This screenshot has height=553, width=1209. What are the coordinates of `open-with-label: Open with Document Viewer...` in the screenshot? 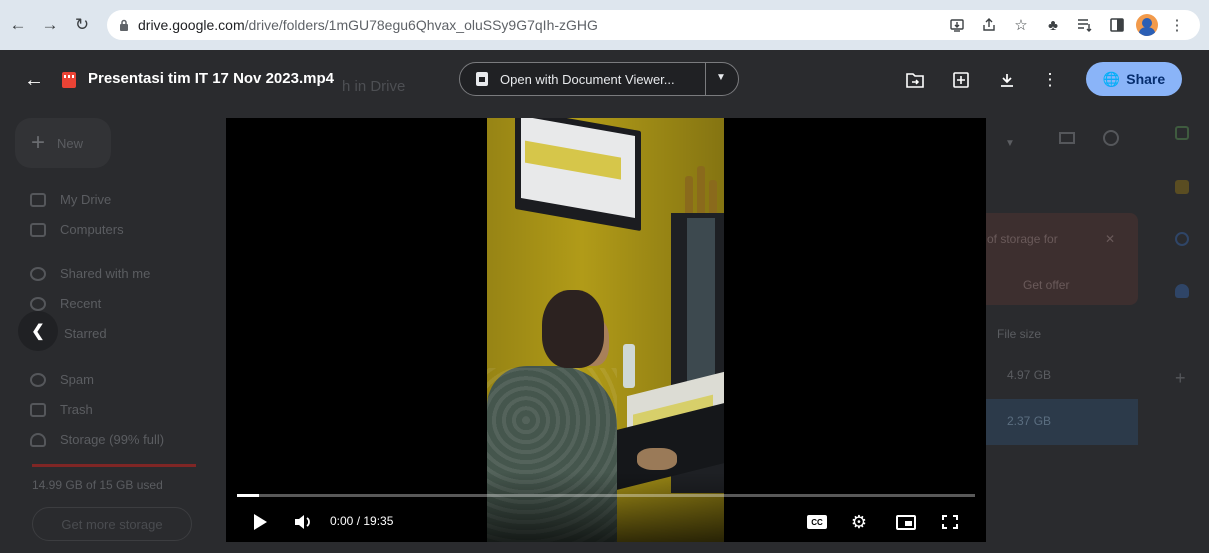 It's located at (587, 79).